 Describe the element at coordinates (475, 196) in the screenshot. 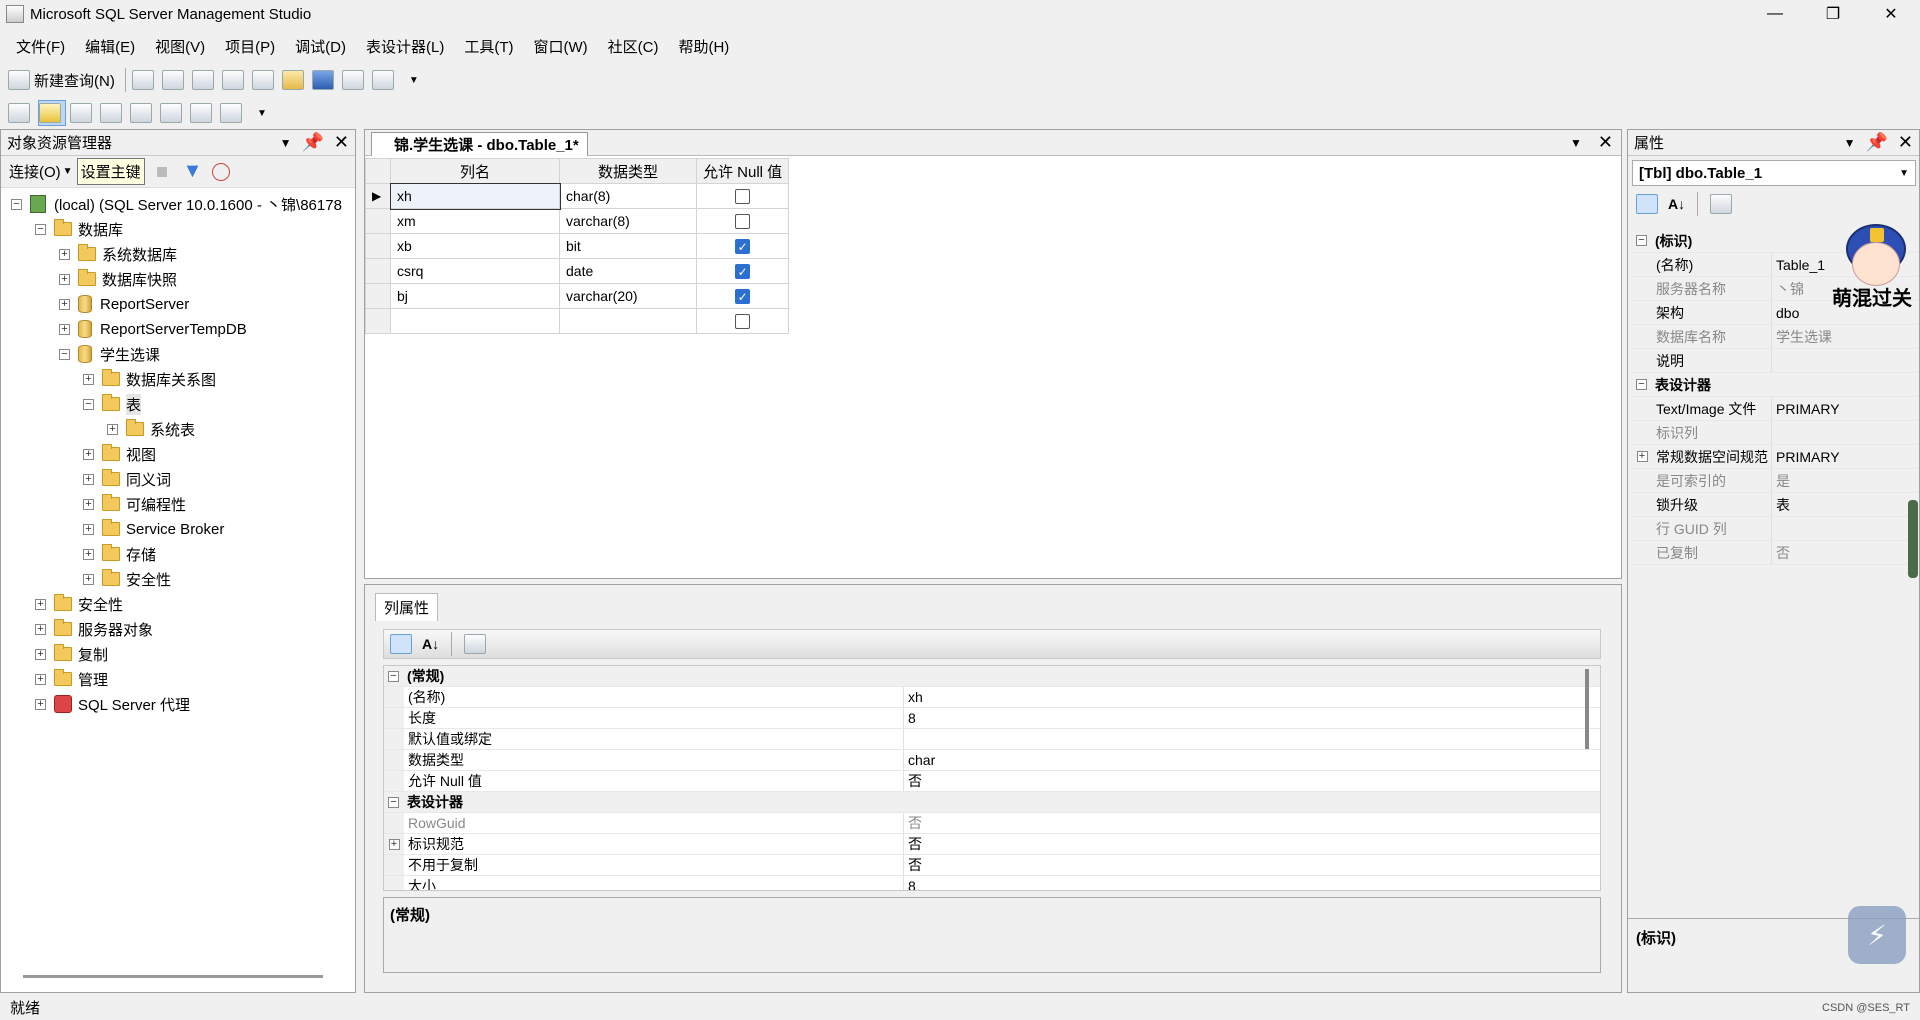

I see `column-name-cell: xh` at that location.